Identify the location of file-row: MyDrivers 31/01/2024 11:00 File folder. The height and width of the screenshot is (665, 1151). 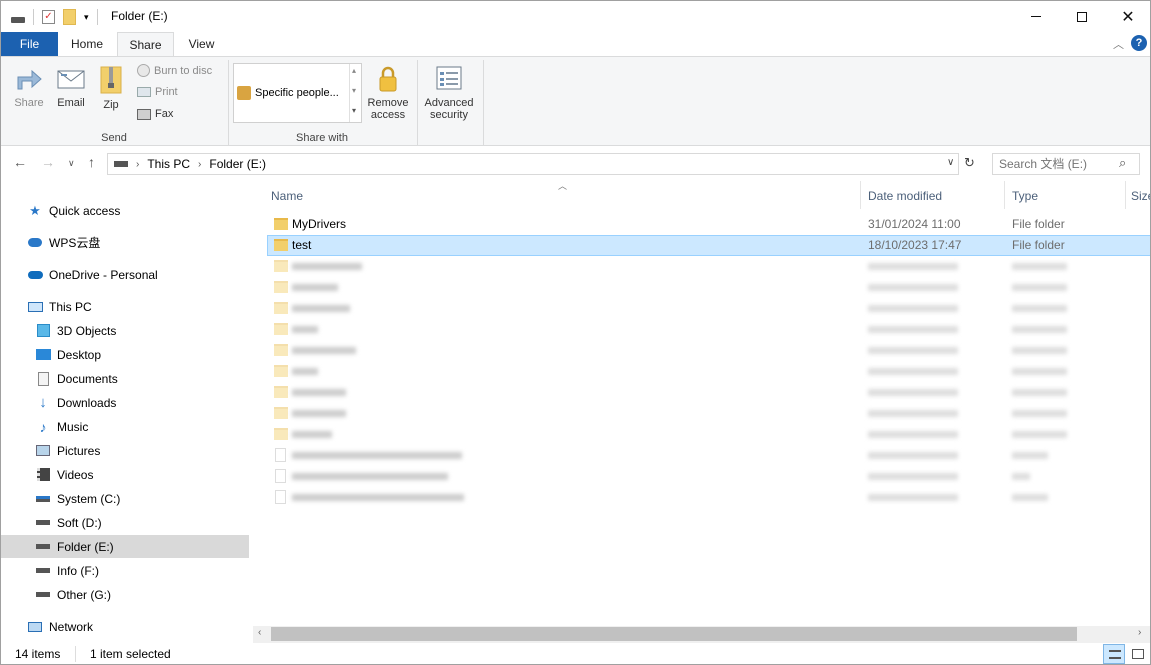
(708, 224).